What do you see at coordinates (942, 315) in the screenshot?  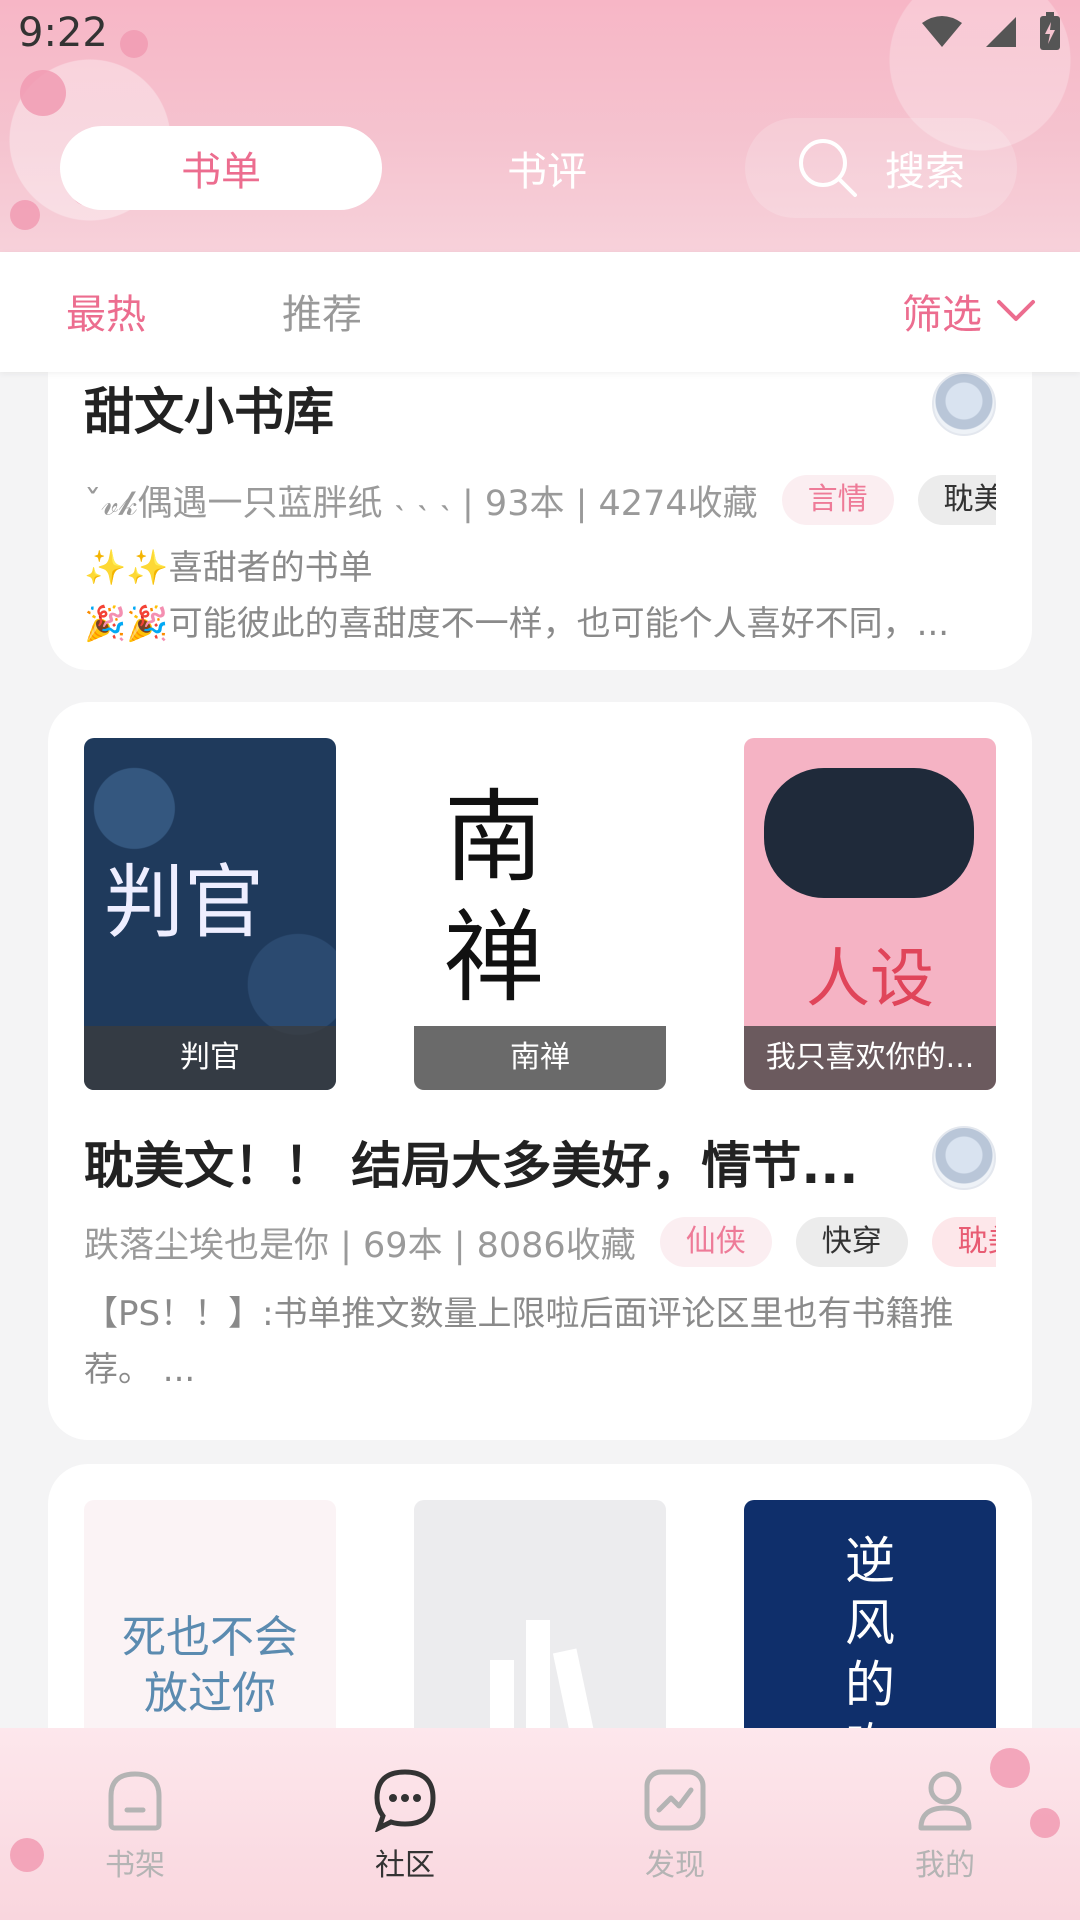 I see `filter-label: 筛选` at bounding box center [942, 315].